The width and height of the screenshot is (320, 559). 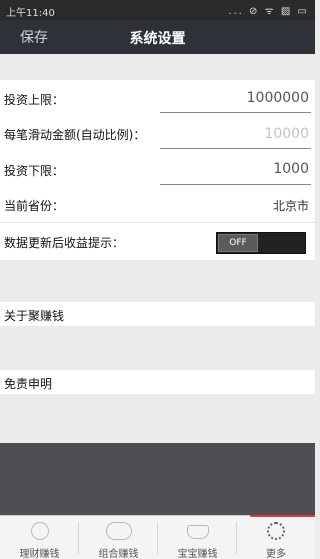 I want to click on toggle-knob: OFF, so click(x=238, y=243).